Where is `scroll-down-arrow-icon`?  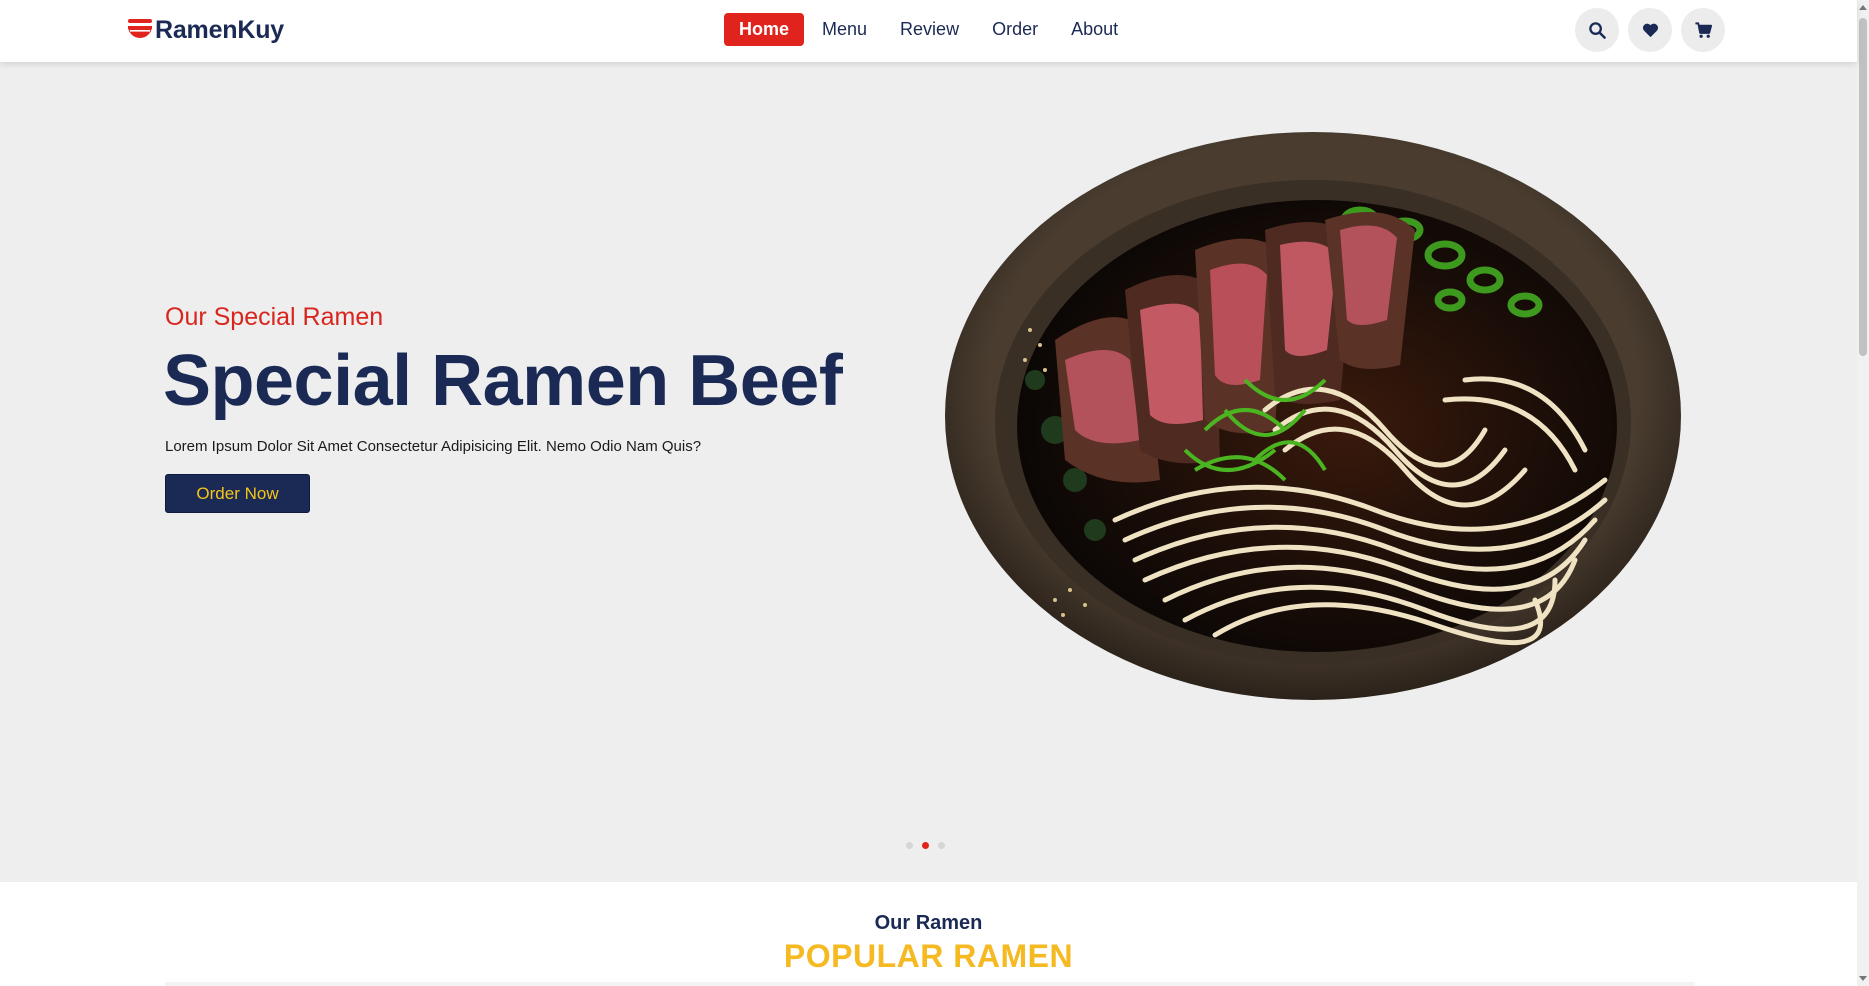
scroll-down-arrow-icon is located at coordinates (1863, 978).